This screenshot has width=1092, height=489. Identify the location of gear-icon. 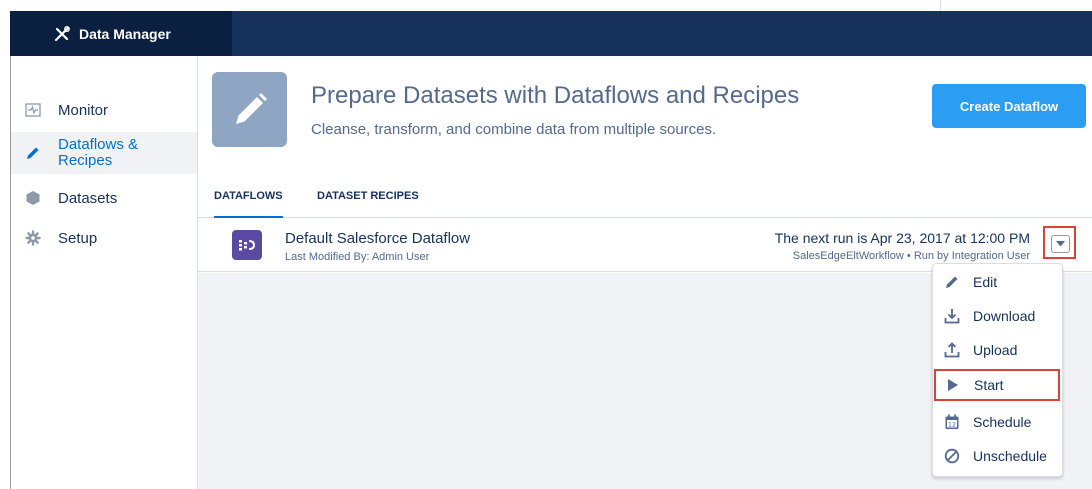
(33, 238).